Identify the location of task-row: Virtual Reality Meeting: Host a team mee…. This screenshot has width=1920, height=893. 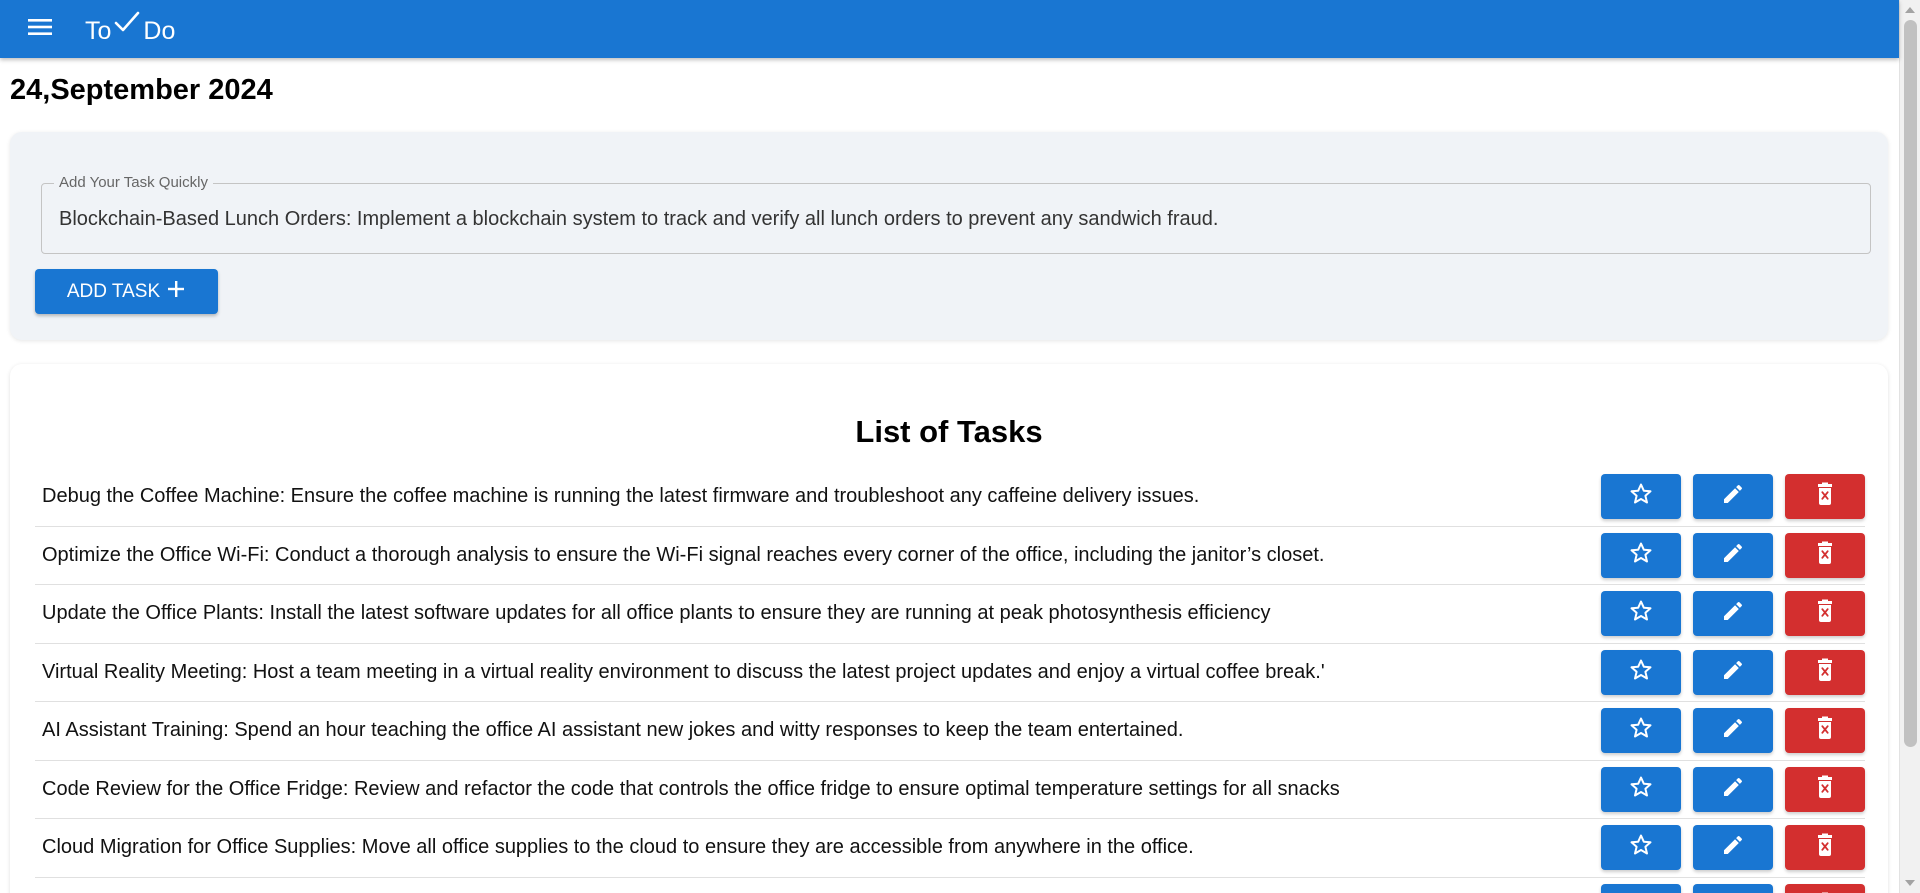
(950, 673).